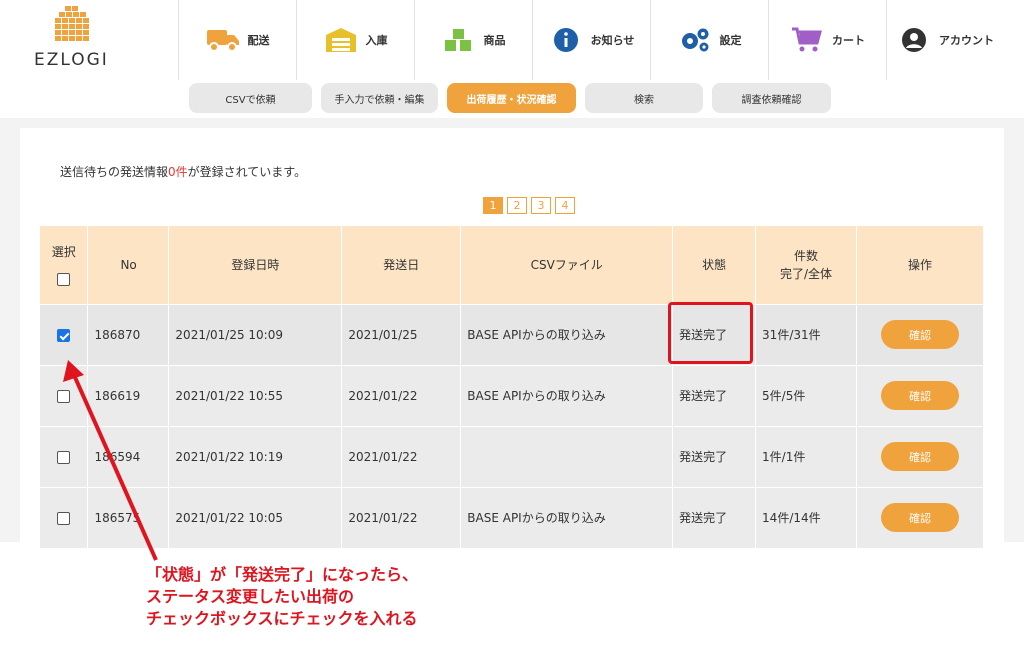 Image resolution: width=1024 pixels, height=654 pixels. I want to click on pending-notice: 送信待ちの発送情報0件が登録されています。, so click(183, 171).